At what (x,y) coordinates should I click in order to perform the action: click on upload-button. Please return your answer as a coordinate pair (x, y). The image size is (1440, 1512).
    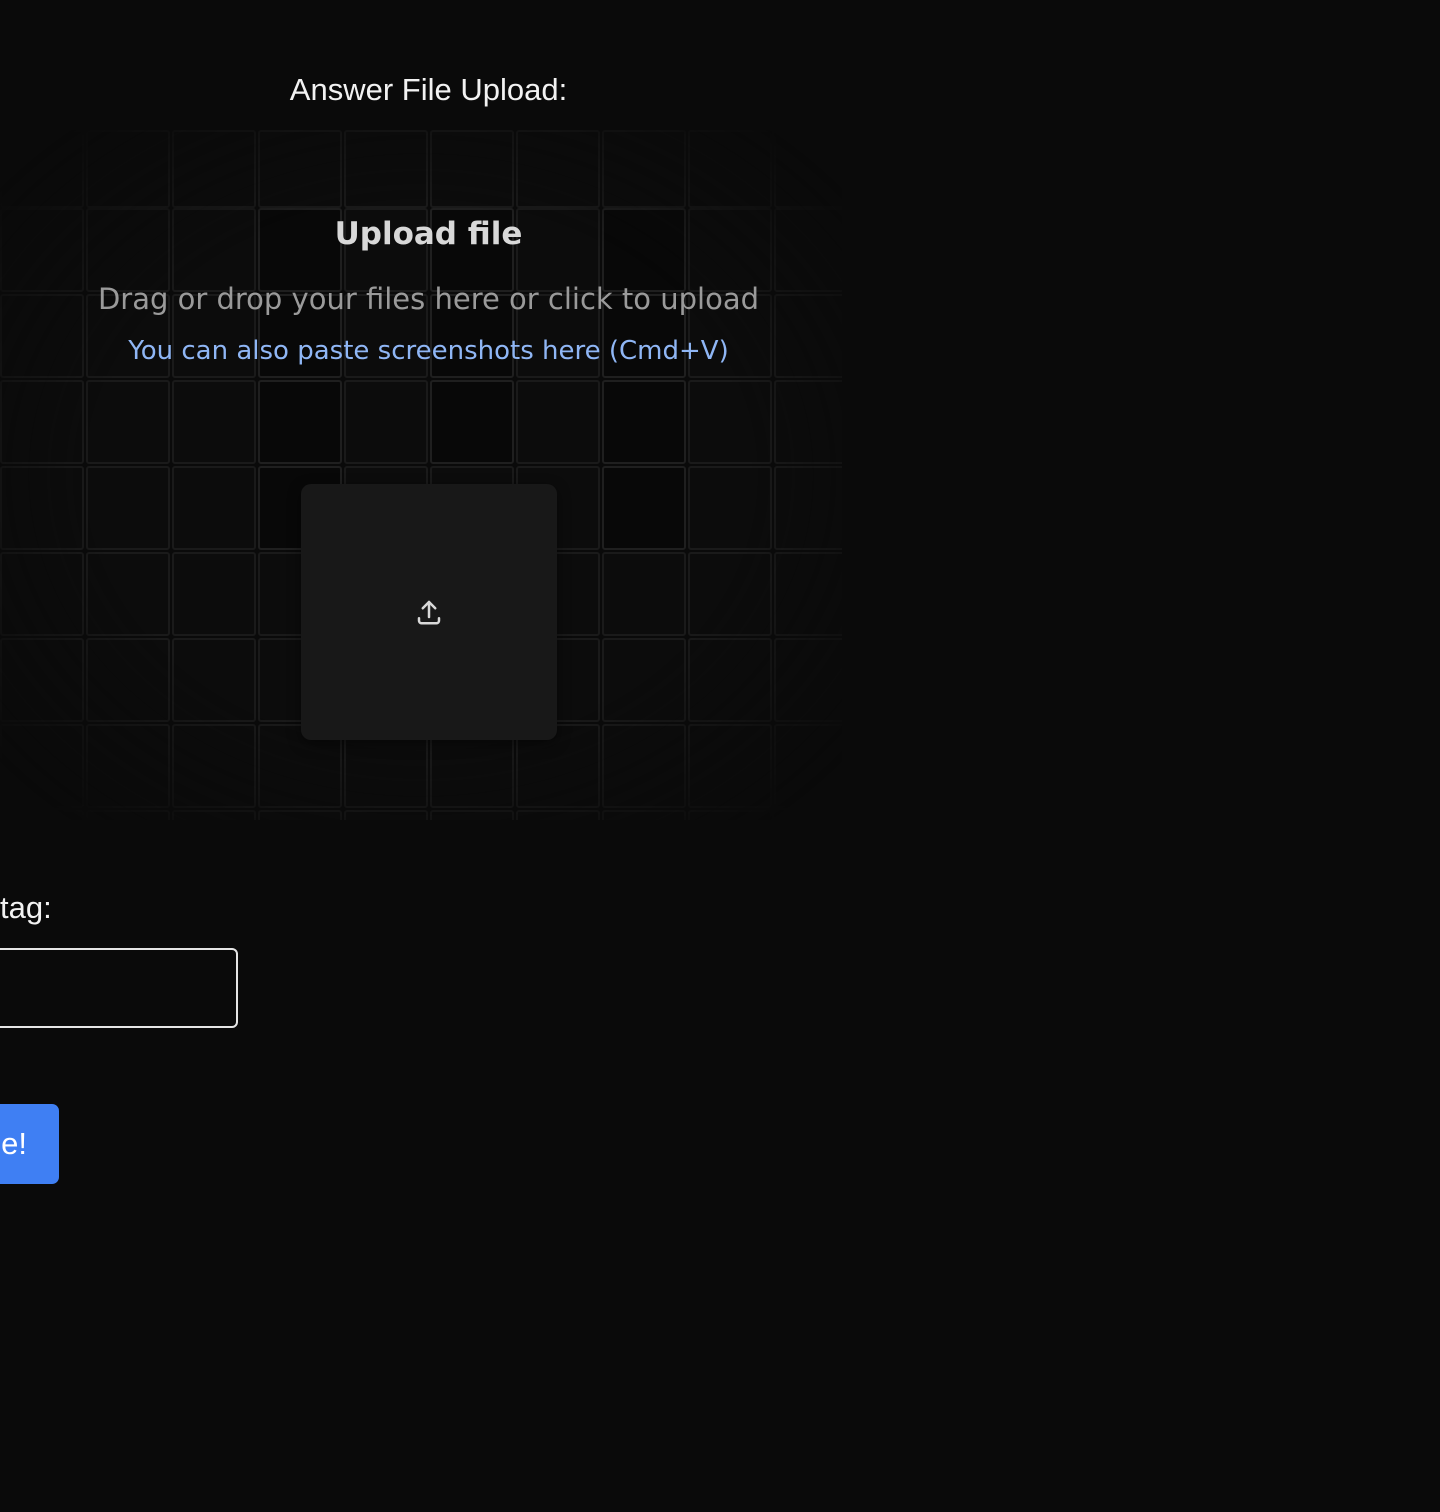
    Looking at the image, I should click on (429, 612).